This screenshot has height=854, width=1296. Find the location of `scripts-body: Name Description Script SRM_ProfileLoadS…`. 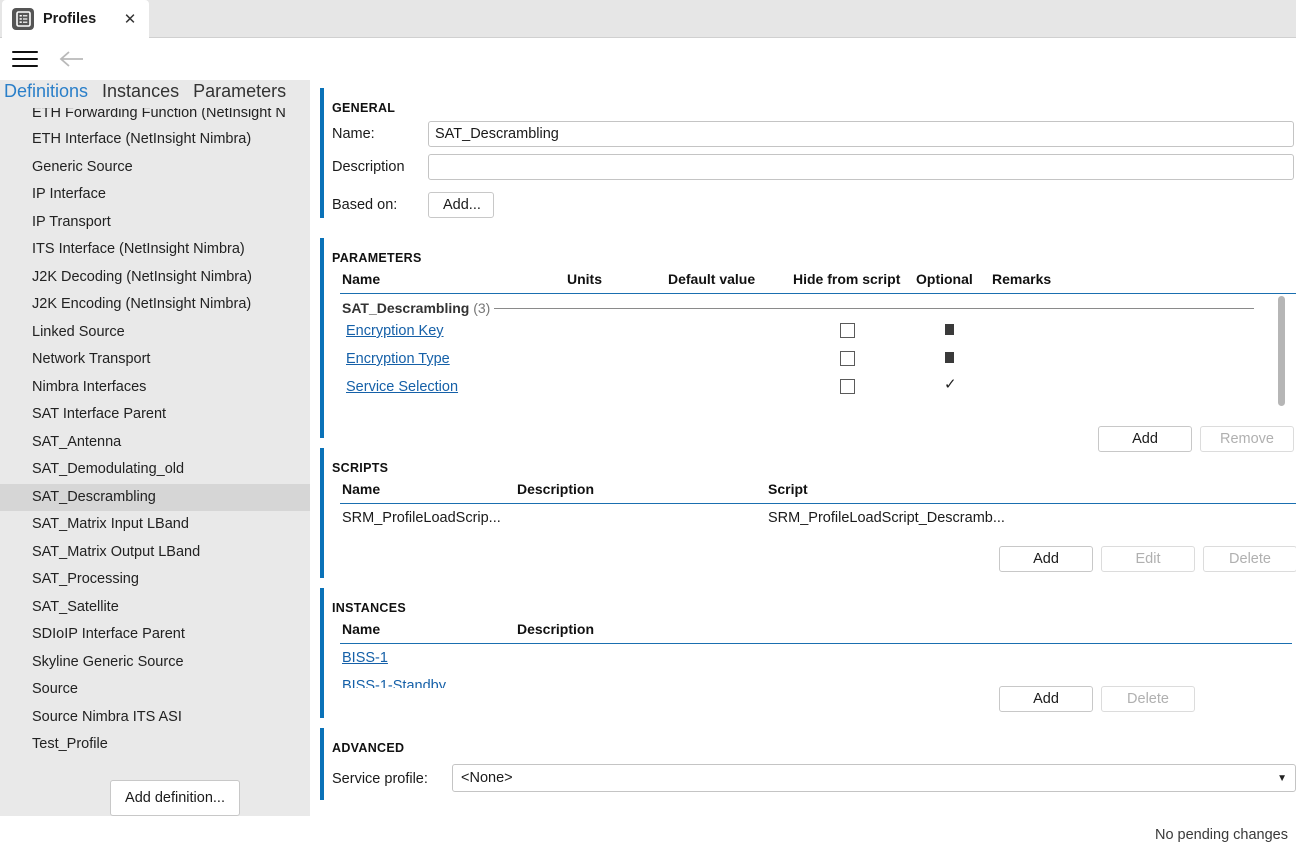

scripts-body: Name Description Script SRM_ProfileLoadS… is located at coordinates (814, 513).